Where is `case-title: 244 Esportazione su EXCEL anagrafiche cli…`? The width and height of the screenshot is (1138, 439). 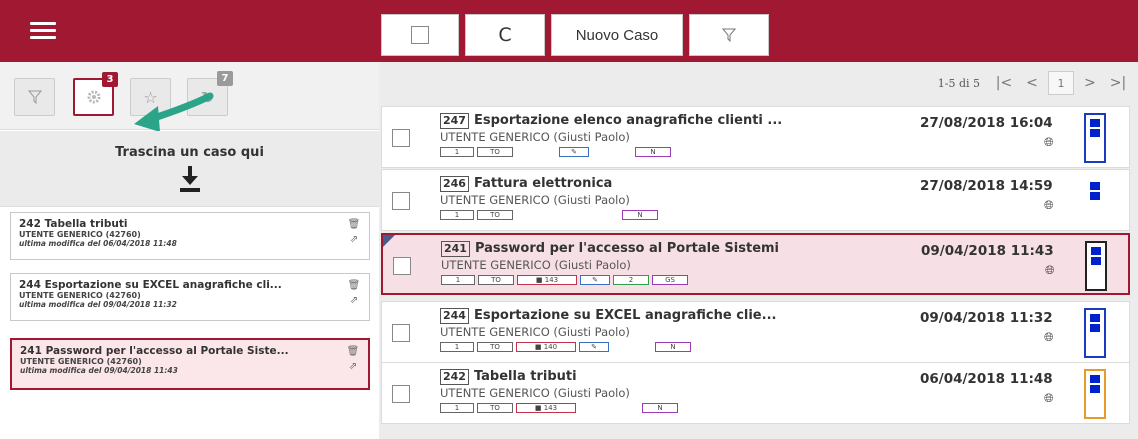 case-title: 244 Esportazione su EXCEL anagrafiche cli… is located at coordinates (650, 316).